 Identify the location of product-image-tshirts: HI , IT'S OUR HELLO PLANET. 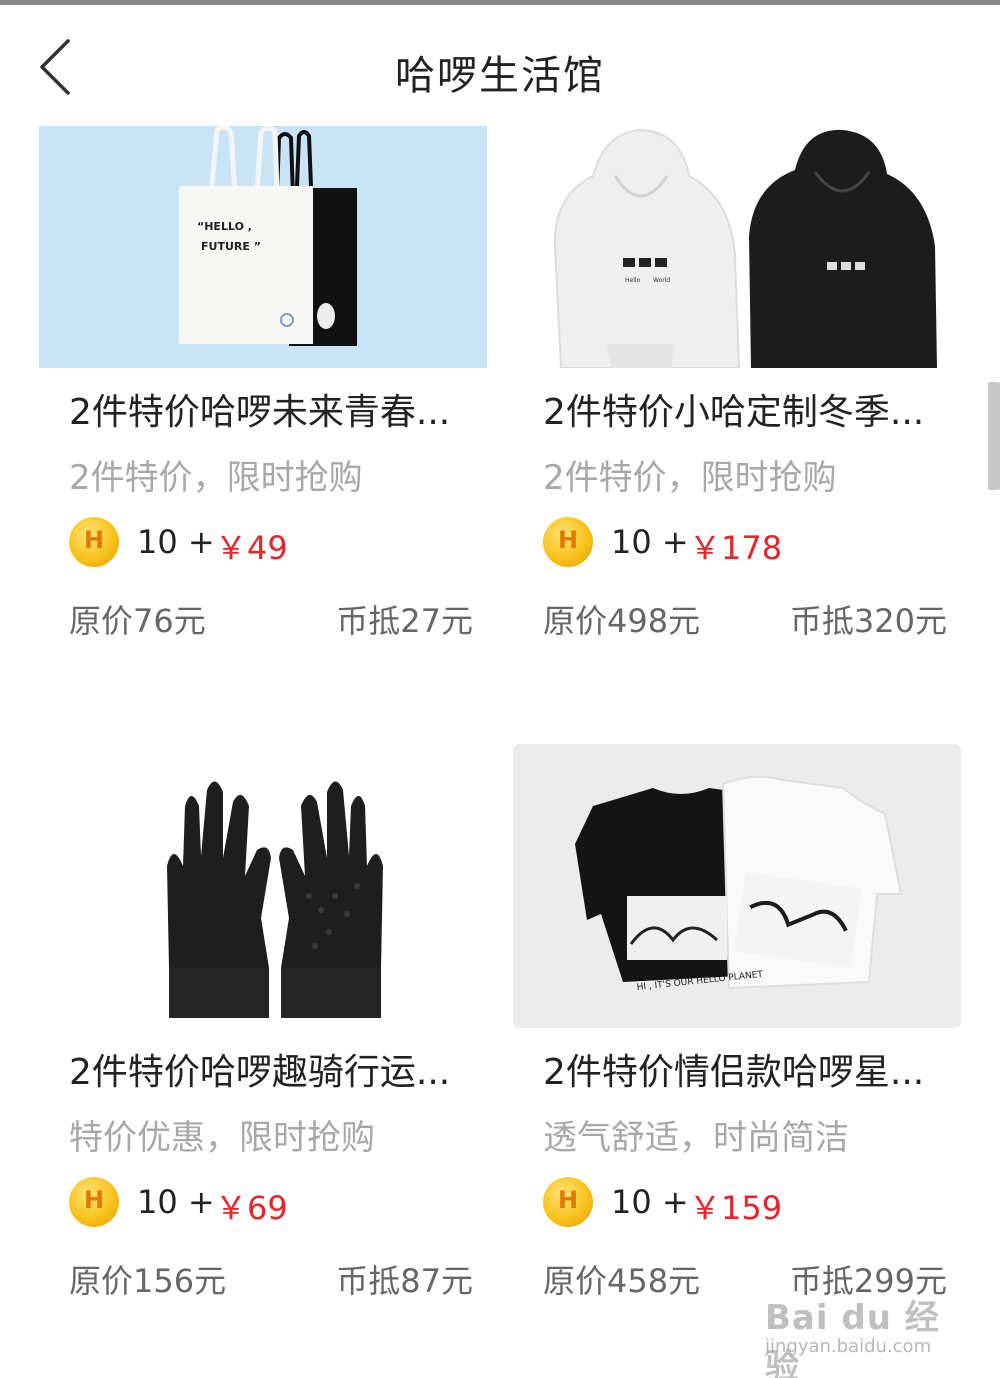
(737, 886).